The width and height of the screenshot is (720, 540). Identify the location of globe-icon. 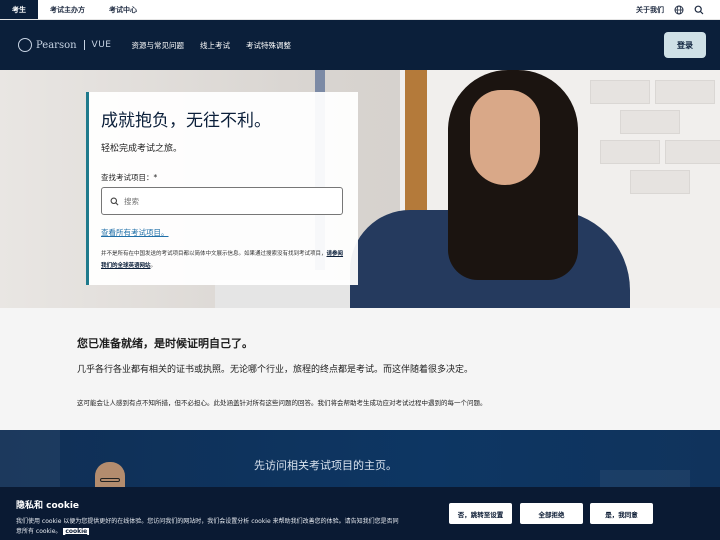
(679, 10).